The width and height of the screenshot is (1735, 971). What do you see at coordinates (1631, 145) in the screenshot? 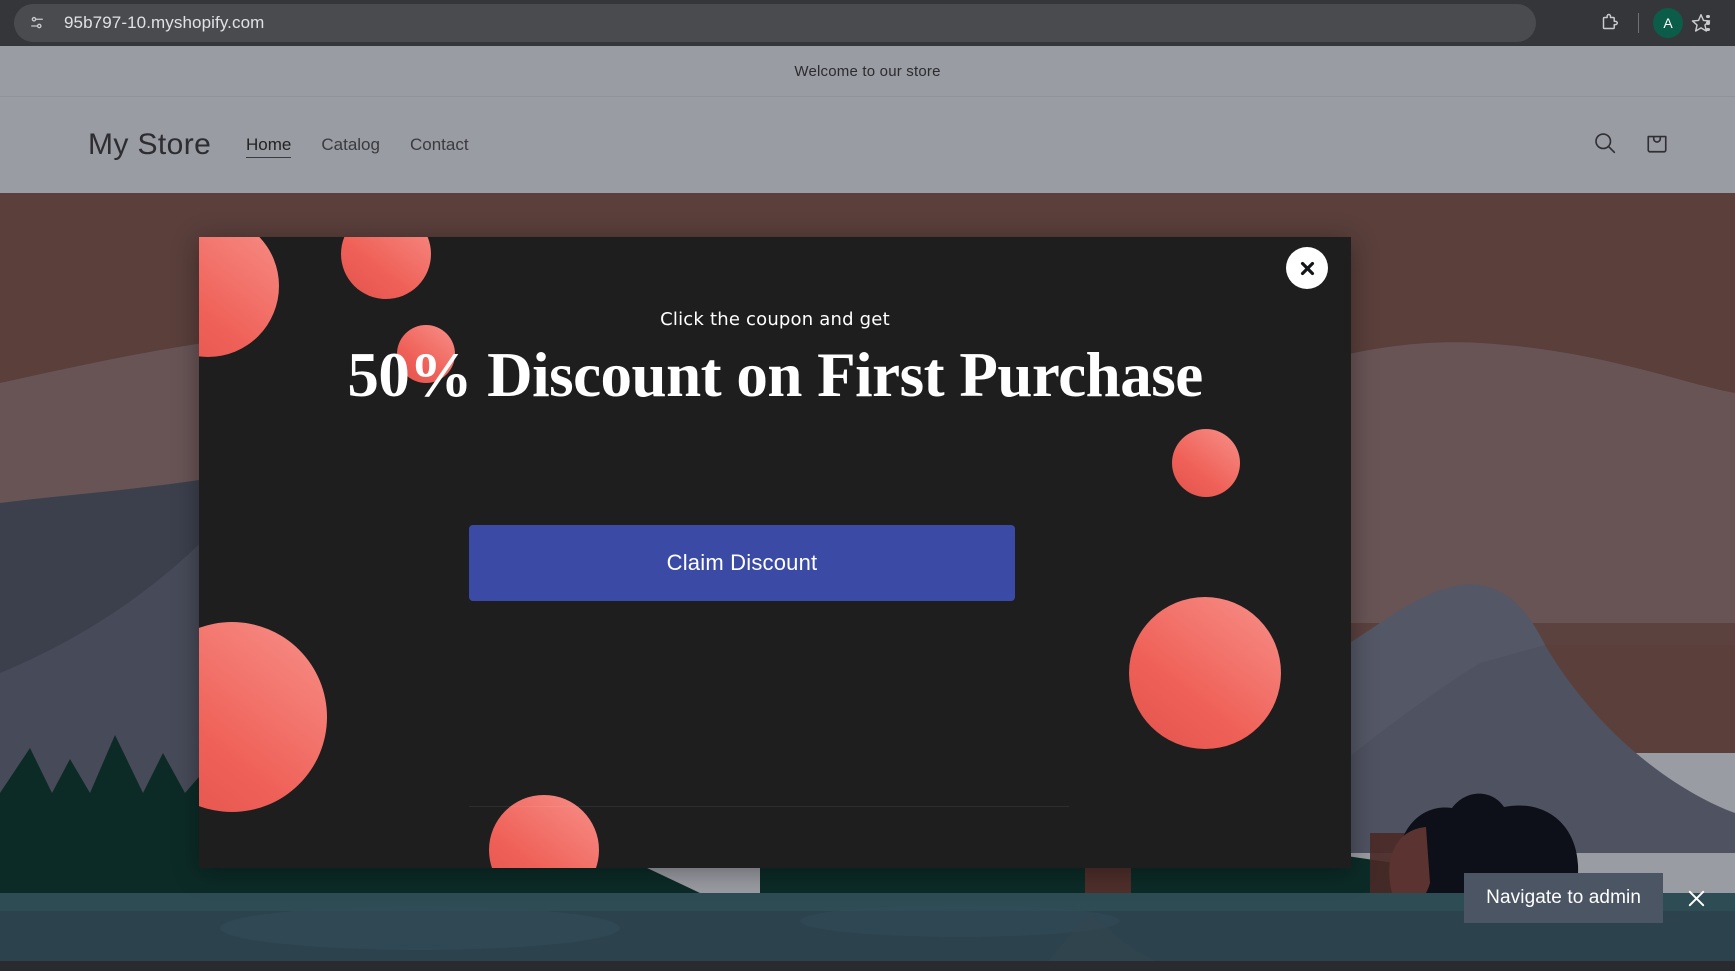
I see `header-actions` at bounding box center [1631, 145].